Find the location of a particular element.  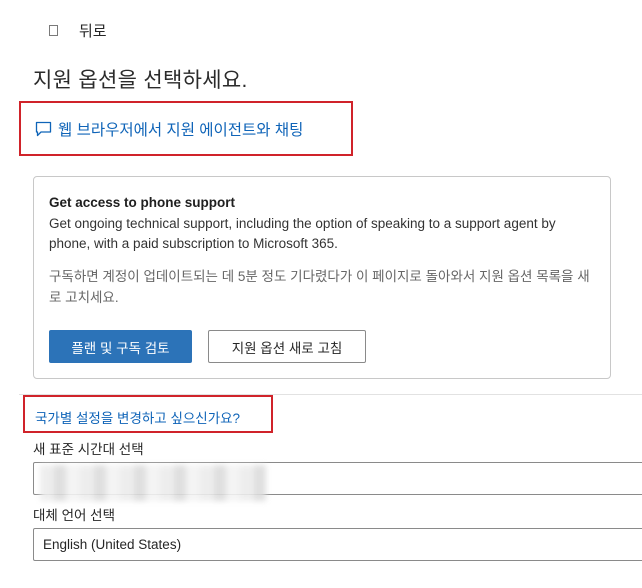

phone-support-title: Get access to phone support is located at coordinates (142, 202).